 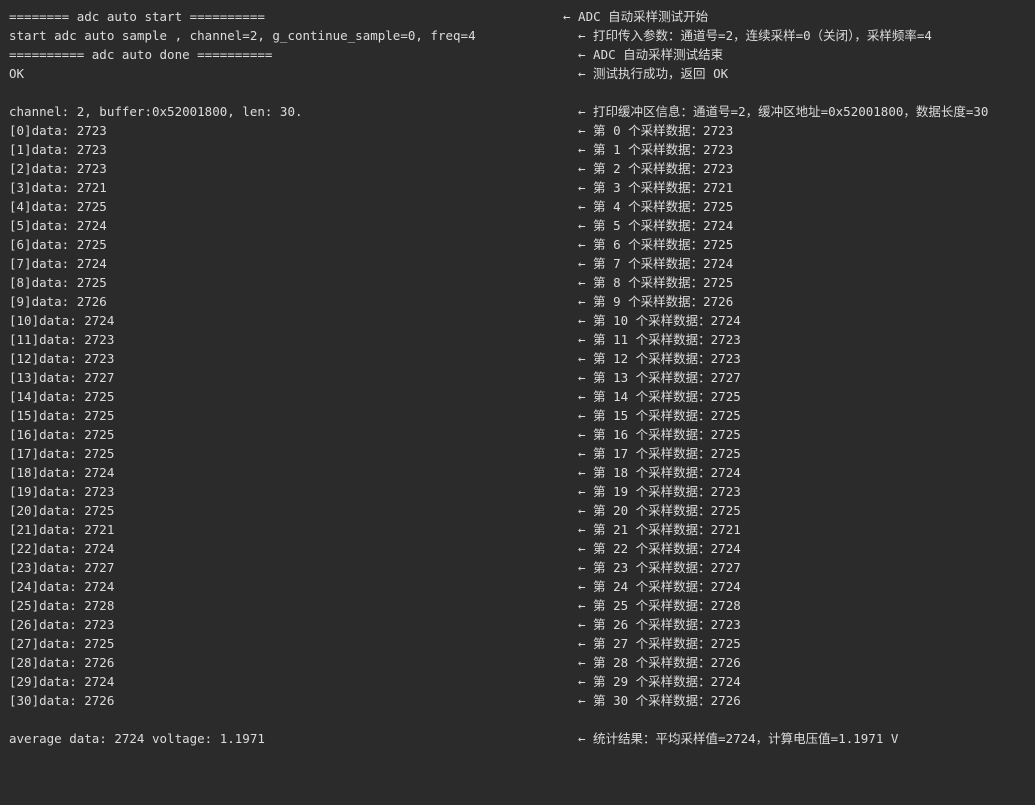 What do you see at coordinates (517, 586) in the screenshot?
I see `data-line: [24]data: 2724 ← 第 24 个采样数据：2724` at bounding box center [517, 586].